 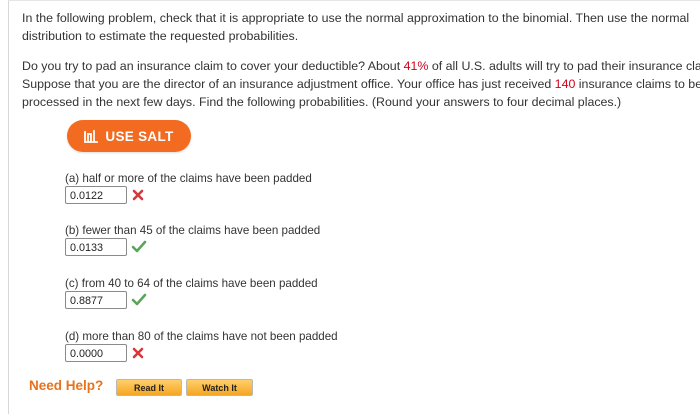 What do you see at coordinates (219, 387) in the screenshot?
I see `watch-it-button: Watch It` at bounding box center [219, 387].